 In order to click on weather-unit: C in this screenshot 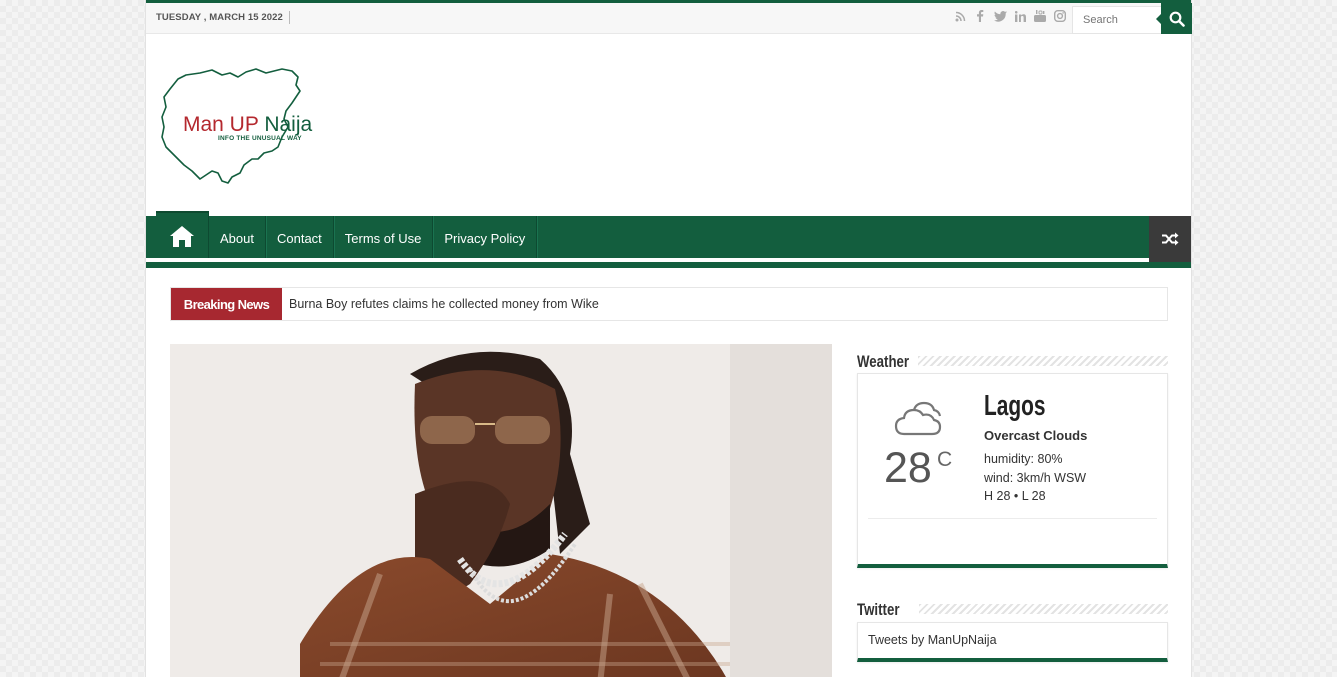, I will do `click(945, 459)`.